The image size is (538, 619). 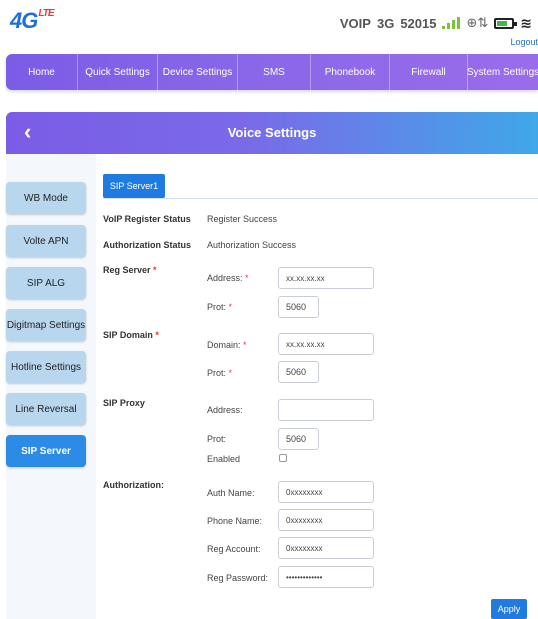 I want to click on tab-divider, so click(x=320, y=198).